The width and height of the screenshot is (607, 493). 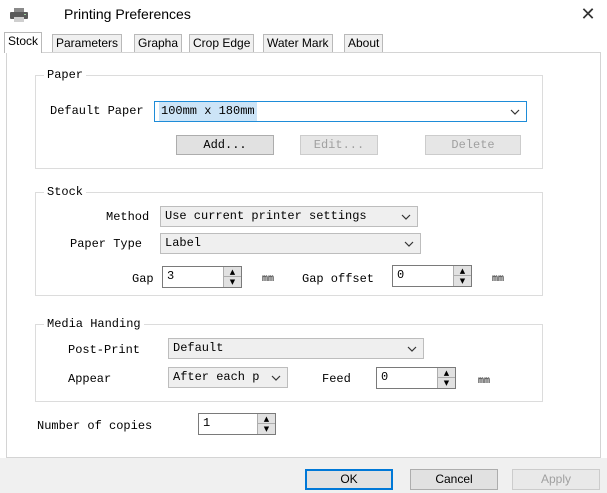 I want to click on default-paper-label: Default Paper, so click(x=97, y=111).